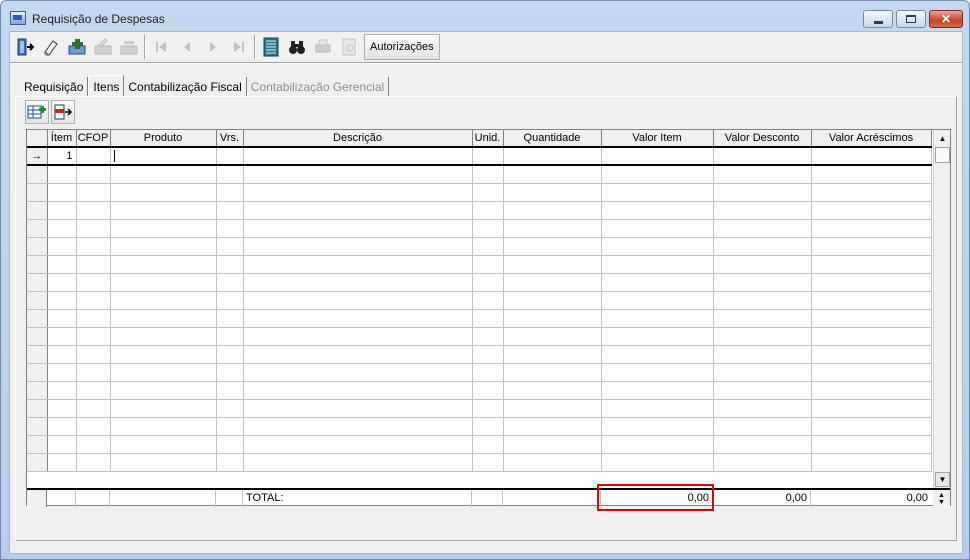 Image resolution: width=970 pixels, height=560 pixels. Describe the element at coordinates (657, 139) in the screenshot. I see `column-header-valor-item: Valor Item` at that location.